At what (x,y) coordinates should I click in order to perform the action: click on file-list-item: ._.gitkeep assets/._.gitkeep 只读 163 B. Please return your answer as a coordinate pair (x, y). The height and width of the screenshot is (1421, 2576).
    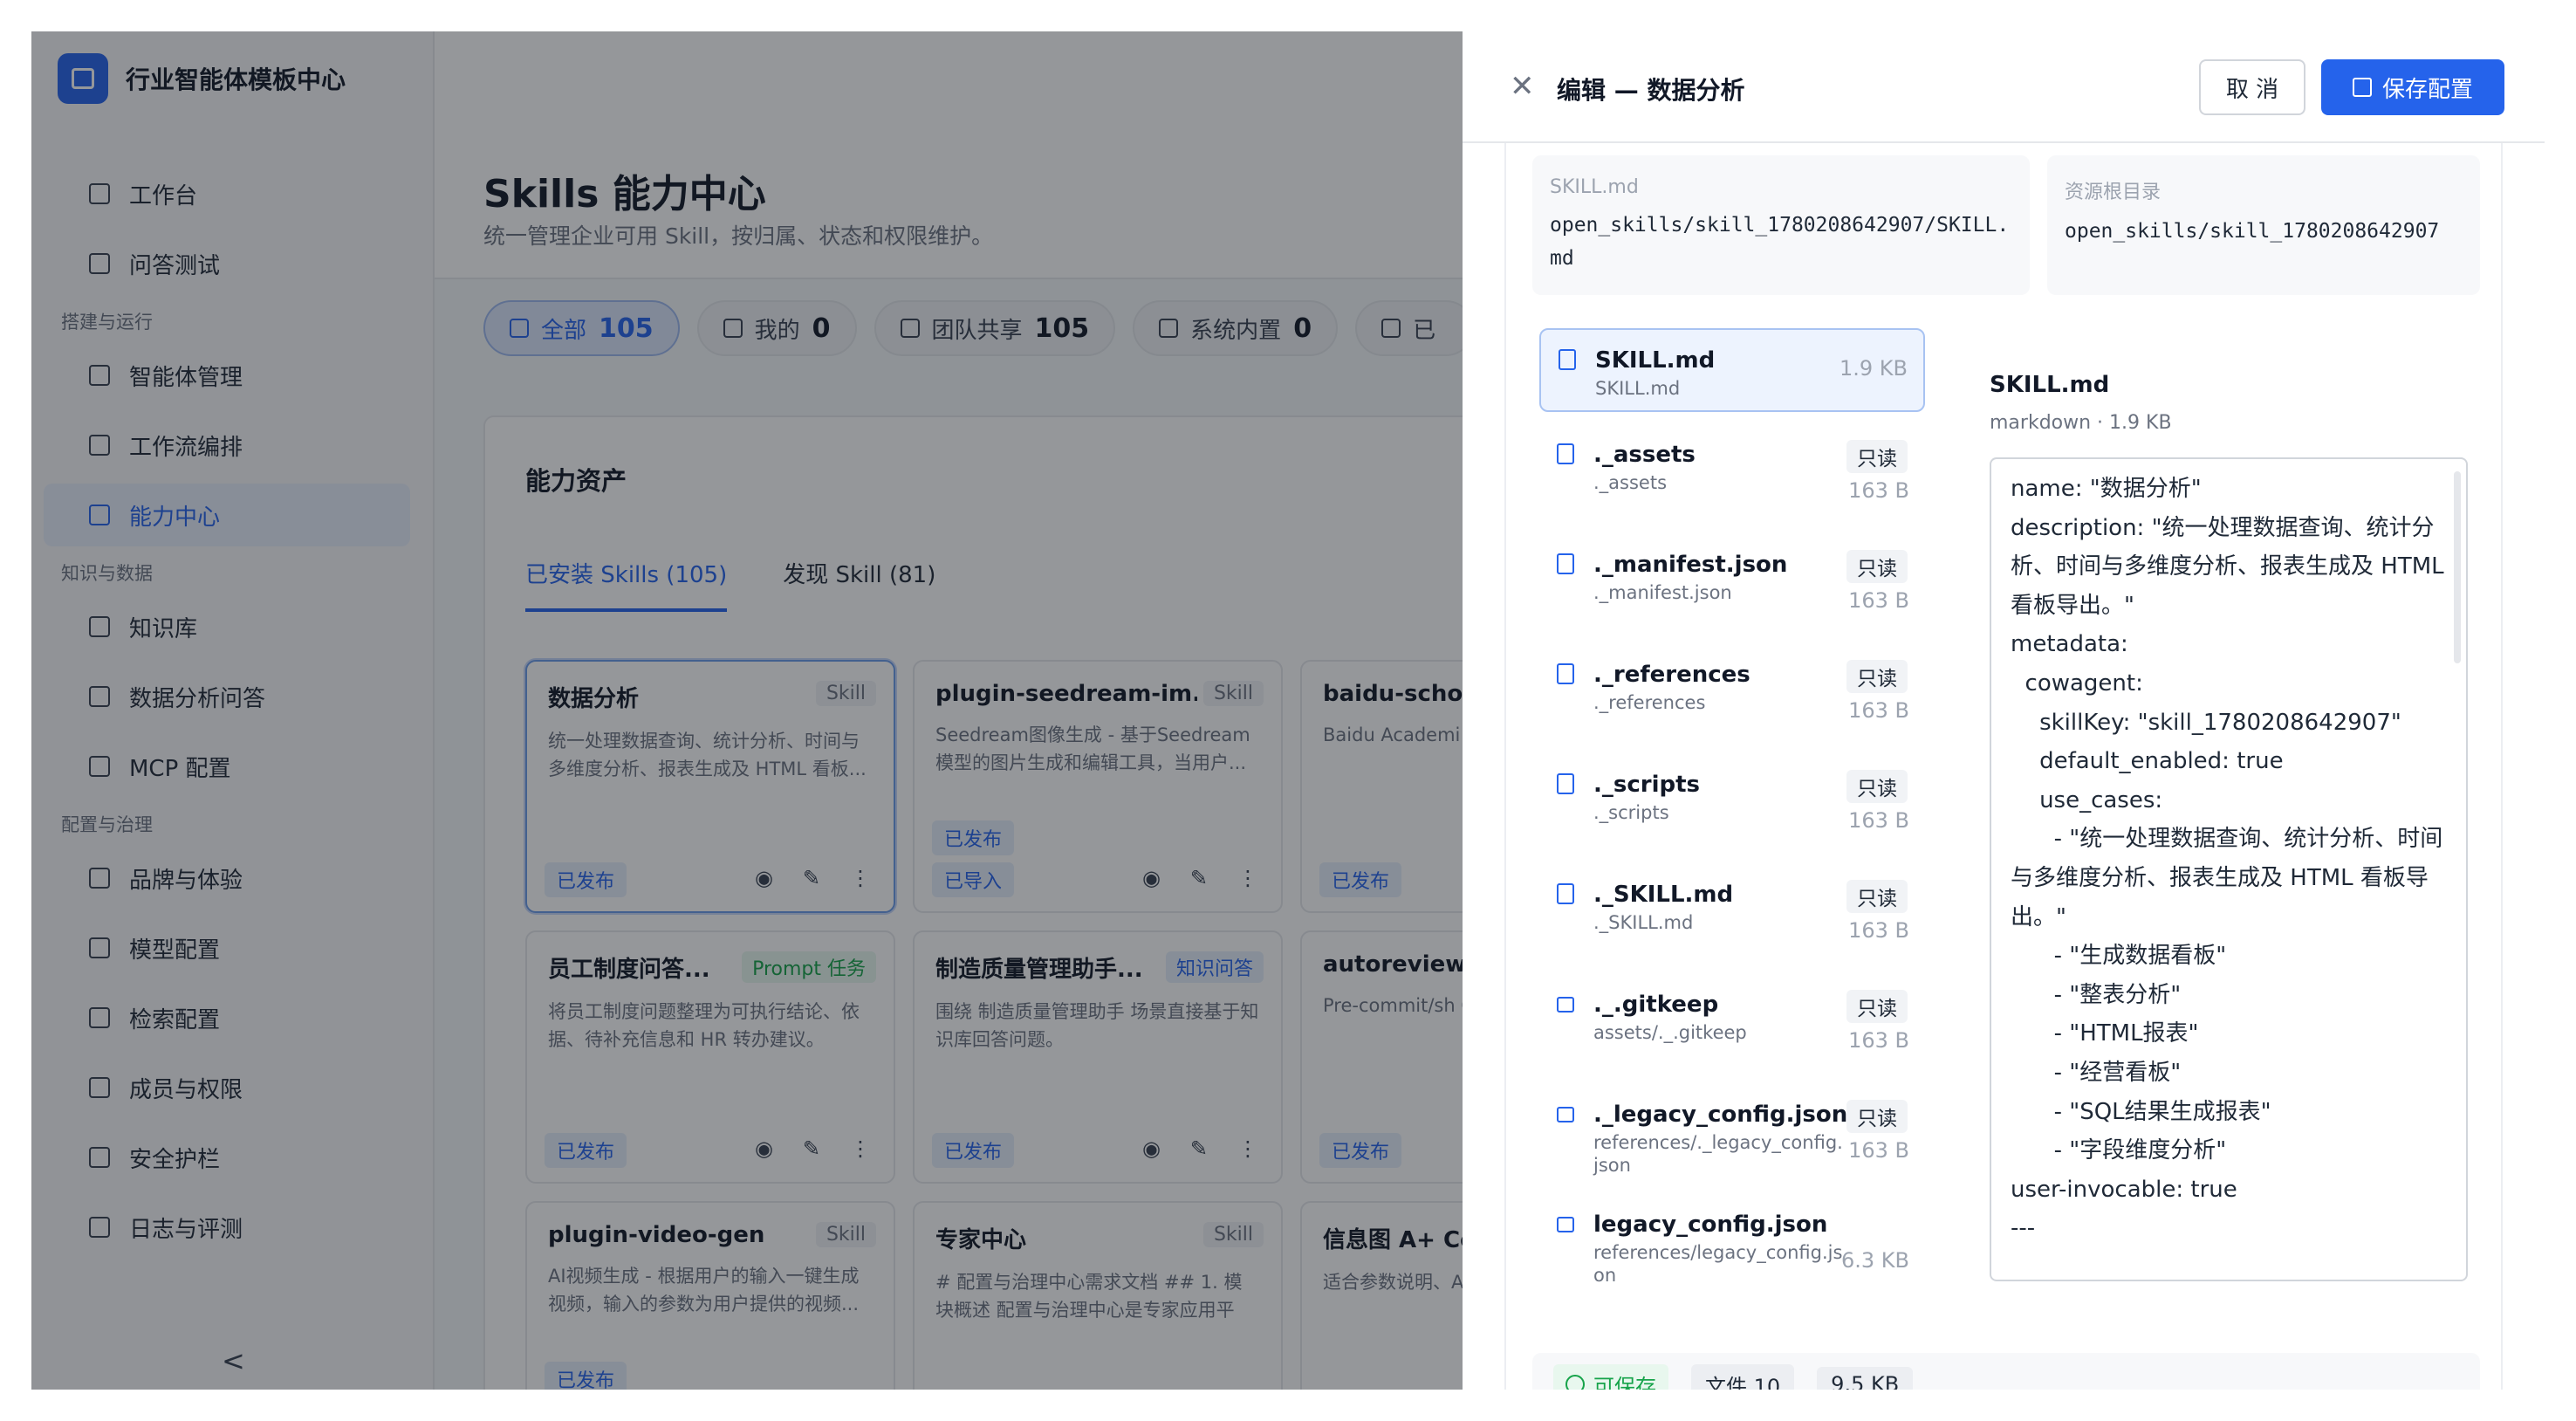
    Looking at the image, I should click on (1732, 1029).